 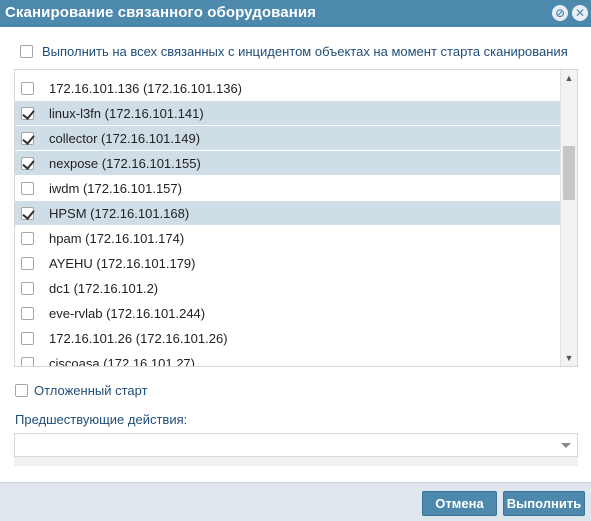 What do you see at coordinates (296, 445) in the screenshot?
I see `previous-actions-select` at bounding box center [296, 445].